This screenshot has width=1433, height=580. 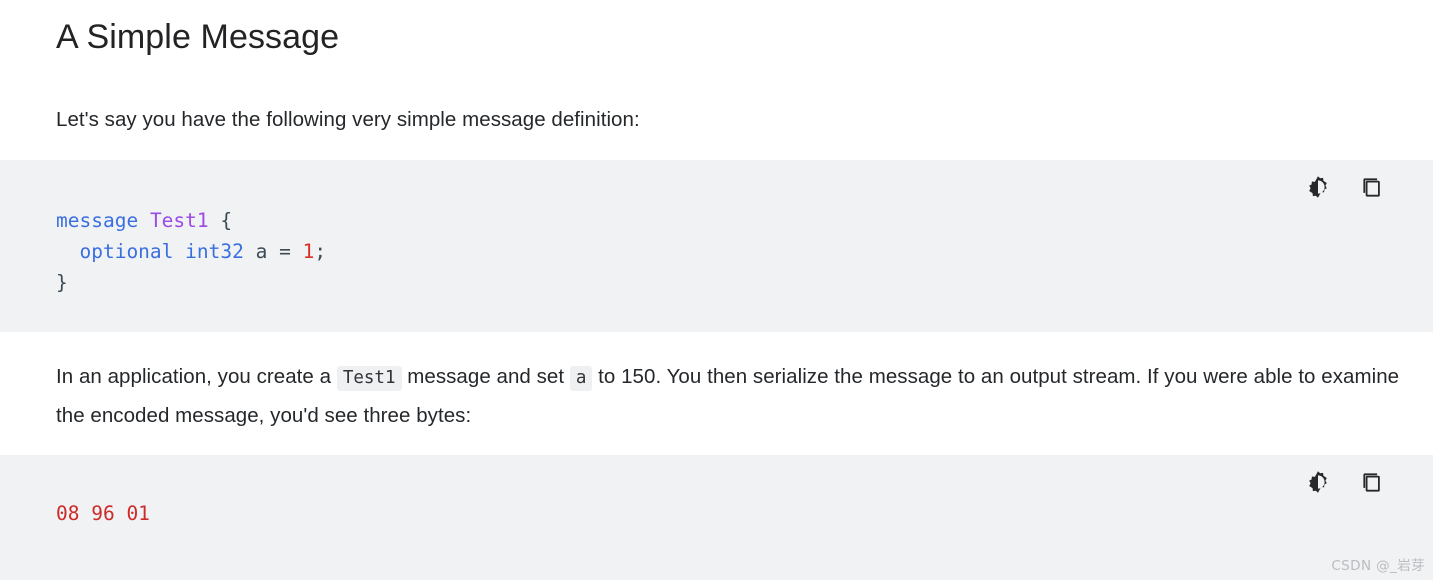 What do you see at coordinates (62, 282) in the screenshot?
I see `code-token-brace-close: }` at bounding box center [62, 282].